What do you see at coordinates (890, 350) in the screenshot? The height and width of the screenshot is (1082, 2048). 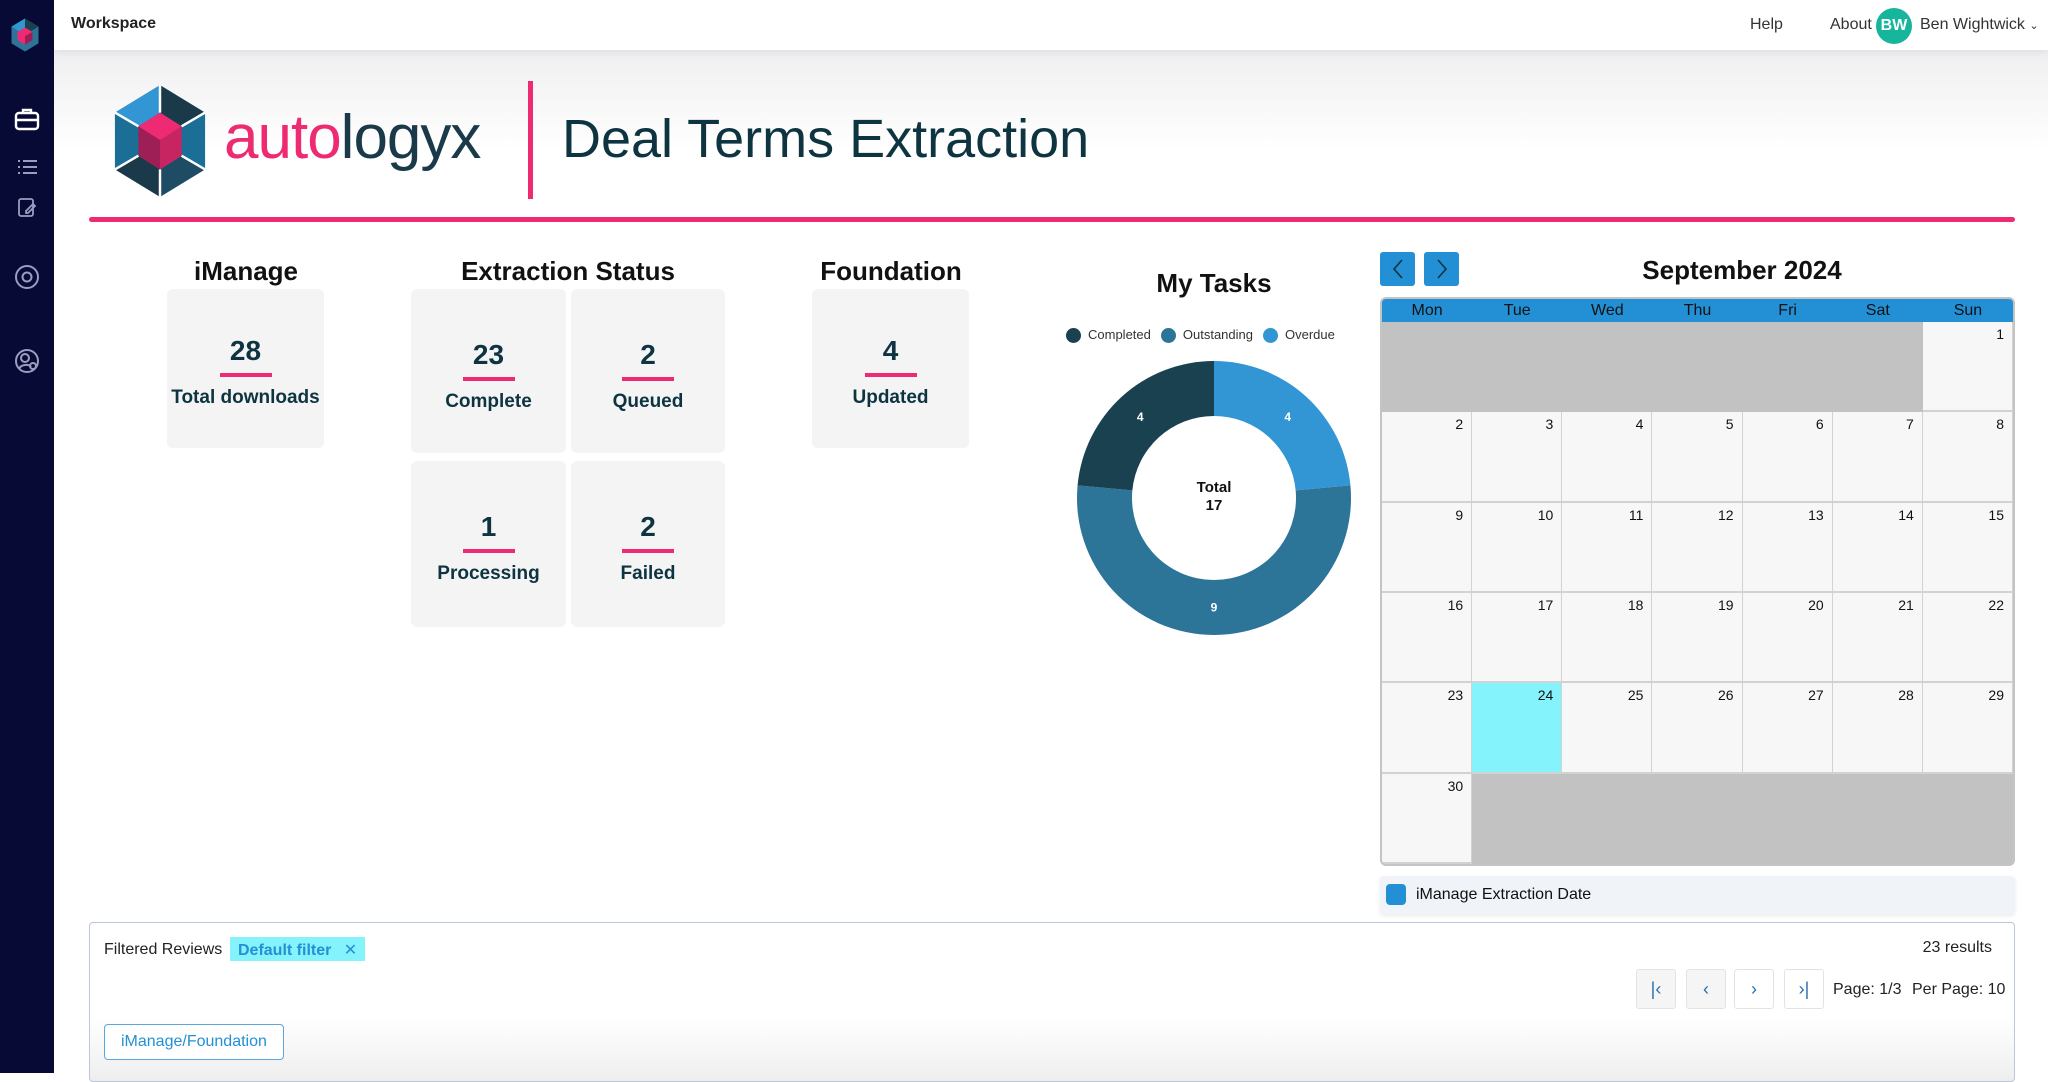 I see `stat-value: 4` at bounding box center [890, 350].